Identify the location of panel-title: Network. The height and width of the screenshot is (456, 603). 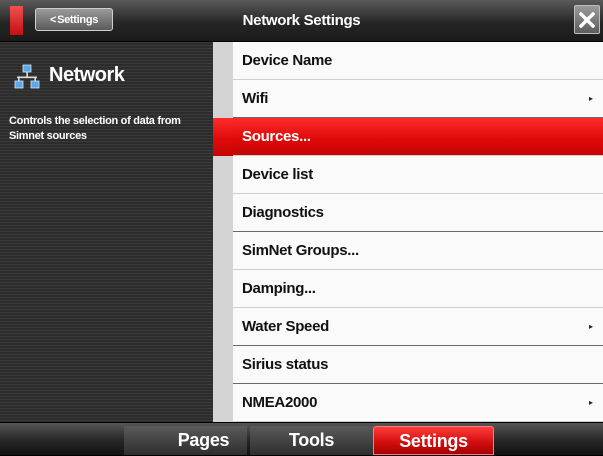
(87, 75).